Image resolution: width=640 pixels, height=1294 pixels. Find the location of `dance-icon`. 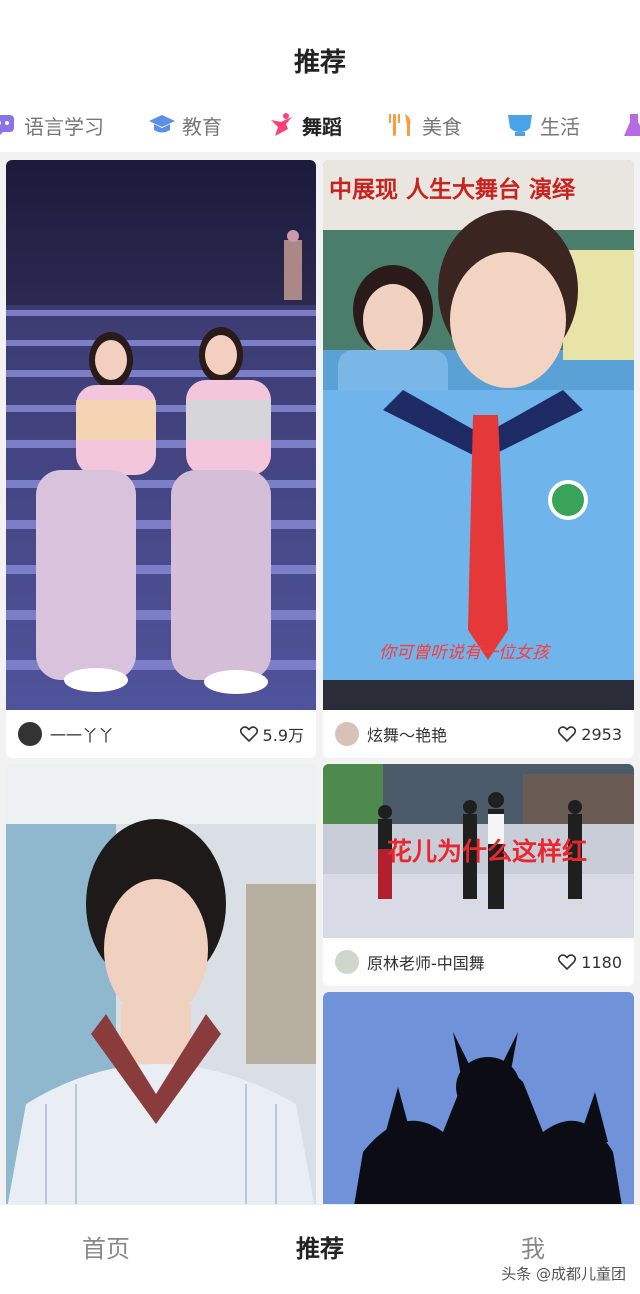

dance-icon is located at coordinates (282, 125).